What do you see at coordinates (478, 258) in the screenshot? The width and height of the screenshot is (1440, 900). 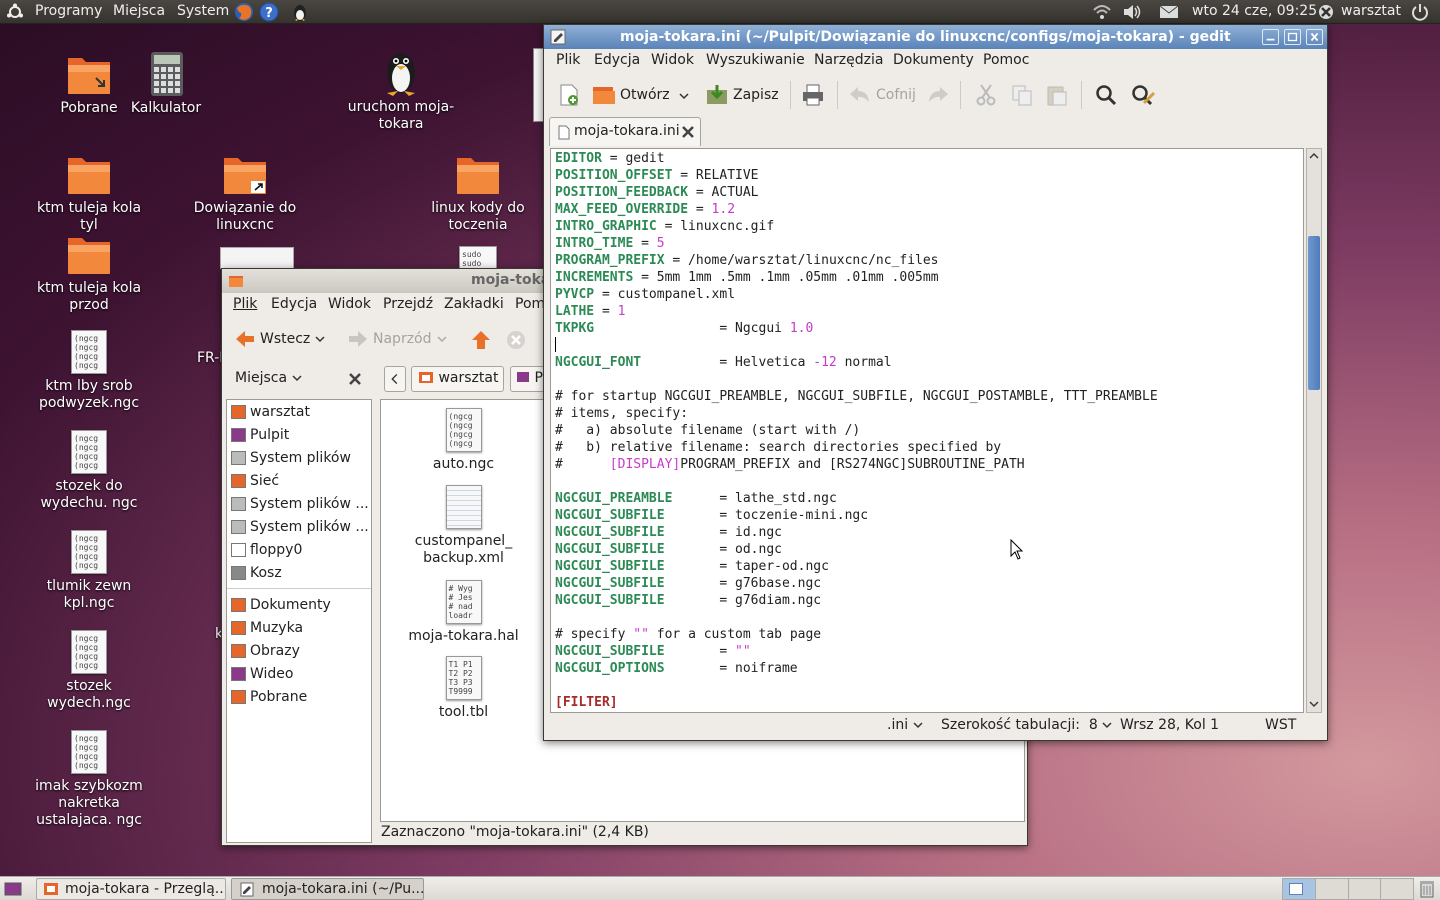 I see `sudo-file-thumbnail: sudo sudo` at bounding box center [478, 258].